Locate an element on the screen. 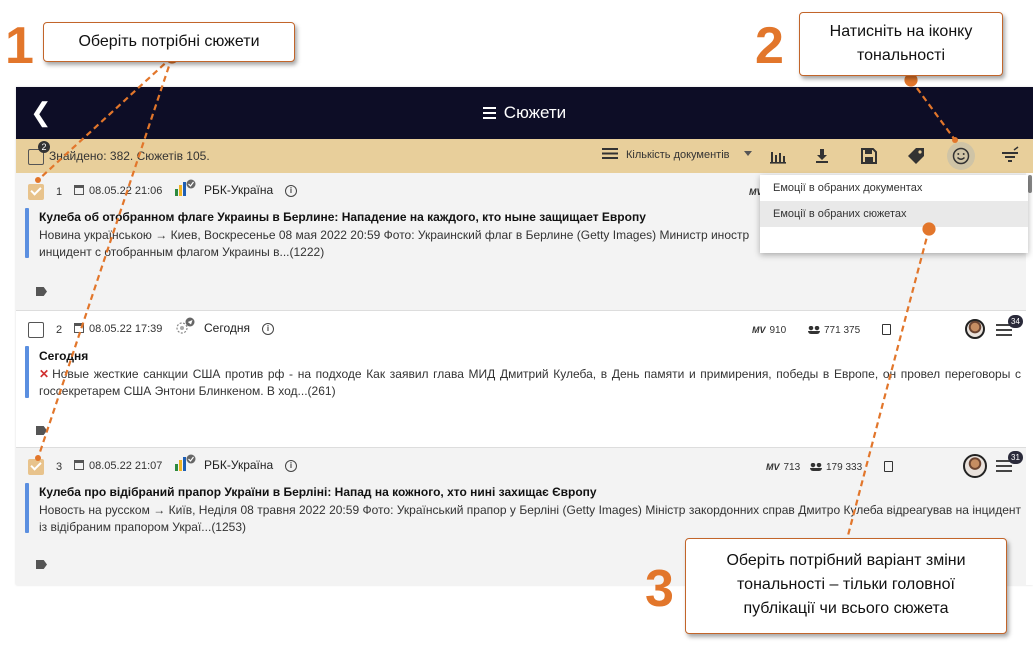  row-date: 08.05.22 21:07 is located at coordinates (118, 466).